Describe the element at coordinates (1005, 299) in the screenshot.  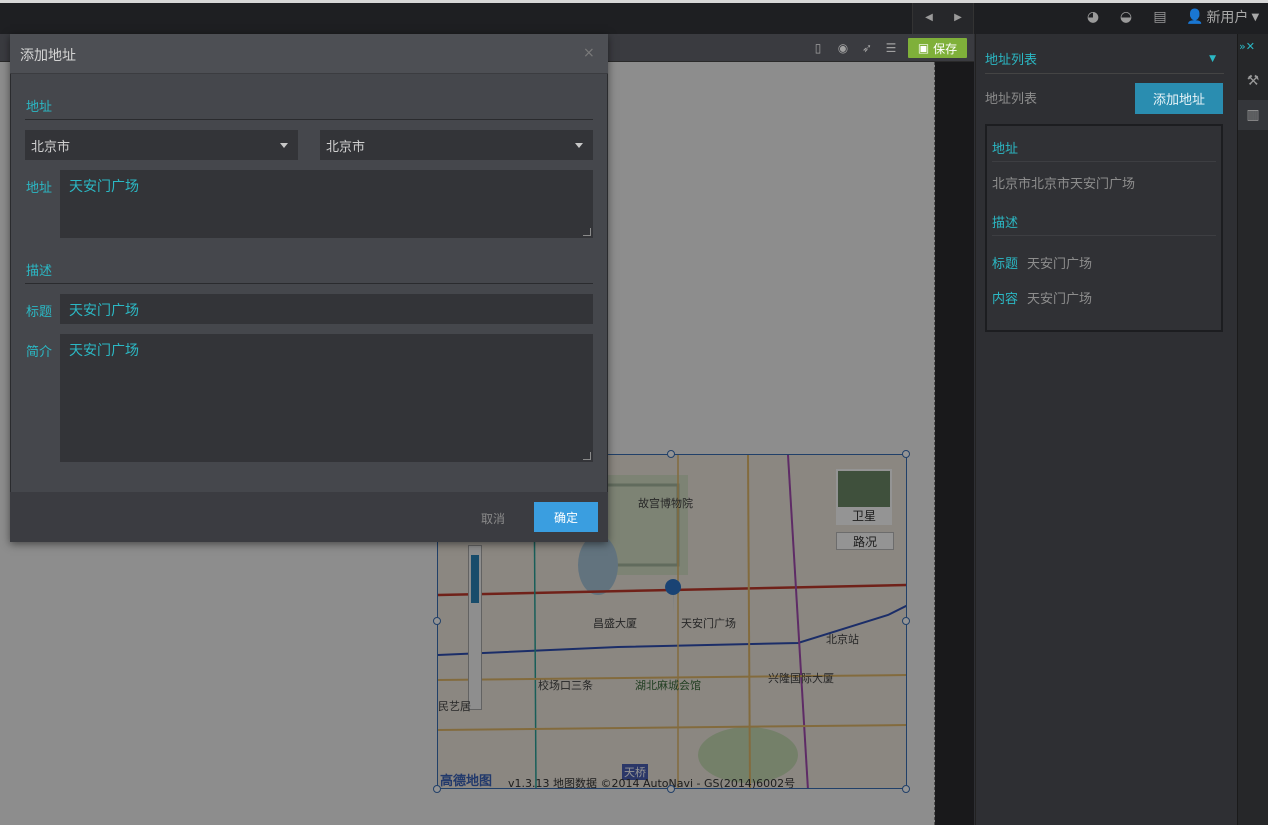
I see `card-content-label: 内容` at that location.